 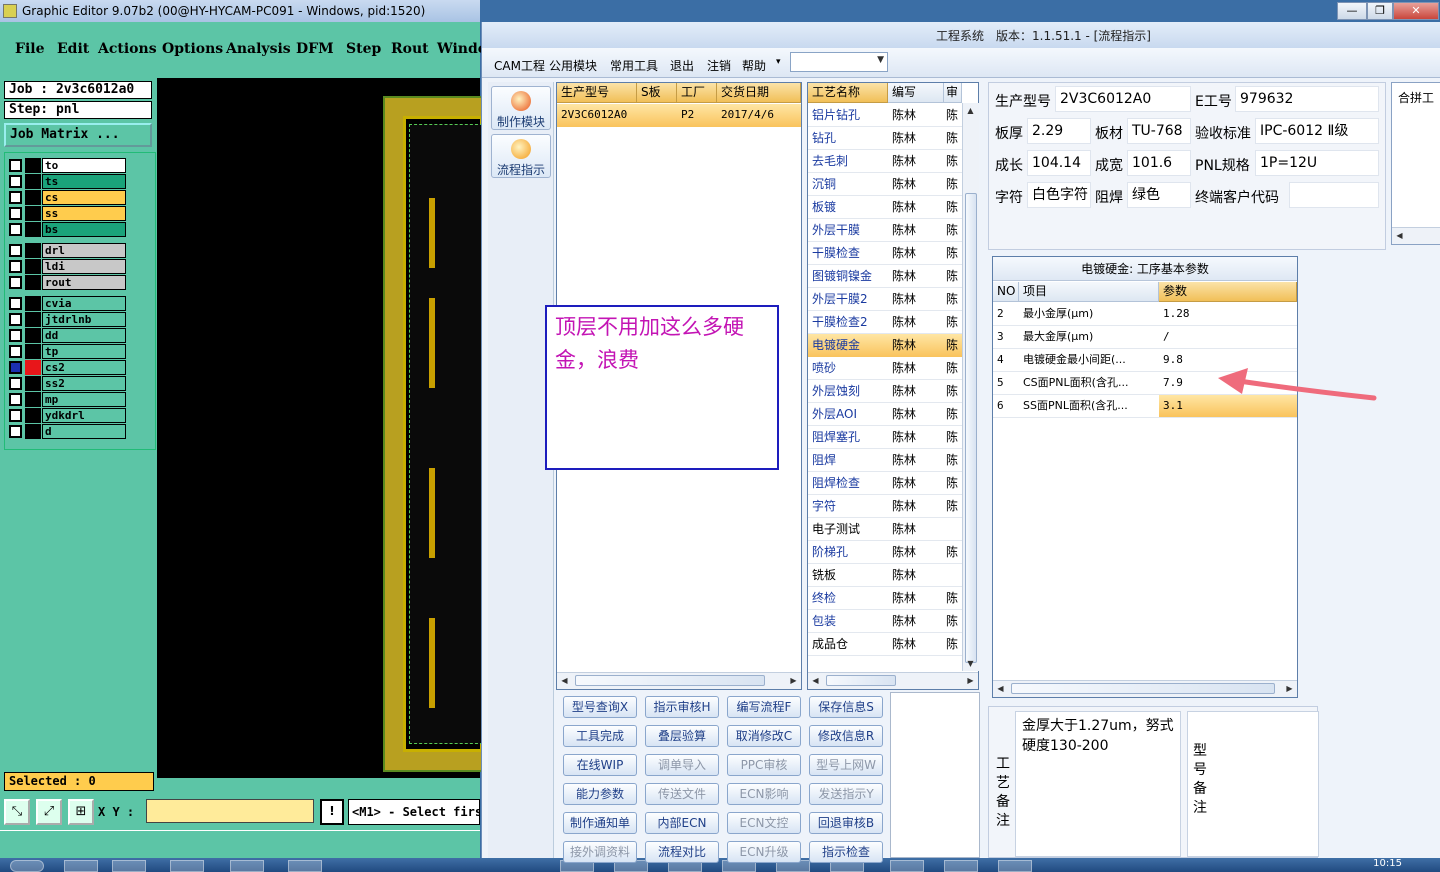 I want to click on layer-dd: dd, so click(x=67, y=335).